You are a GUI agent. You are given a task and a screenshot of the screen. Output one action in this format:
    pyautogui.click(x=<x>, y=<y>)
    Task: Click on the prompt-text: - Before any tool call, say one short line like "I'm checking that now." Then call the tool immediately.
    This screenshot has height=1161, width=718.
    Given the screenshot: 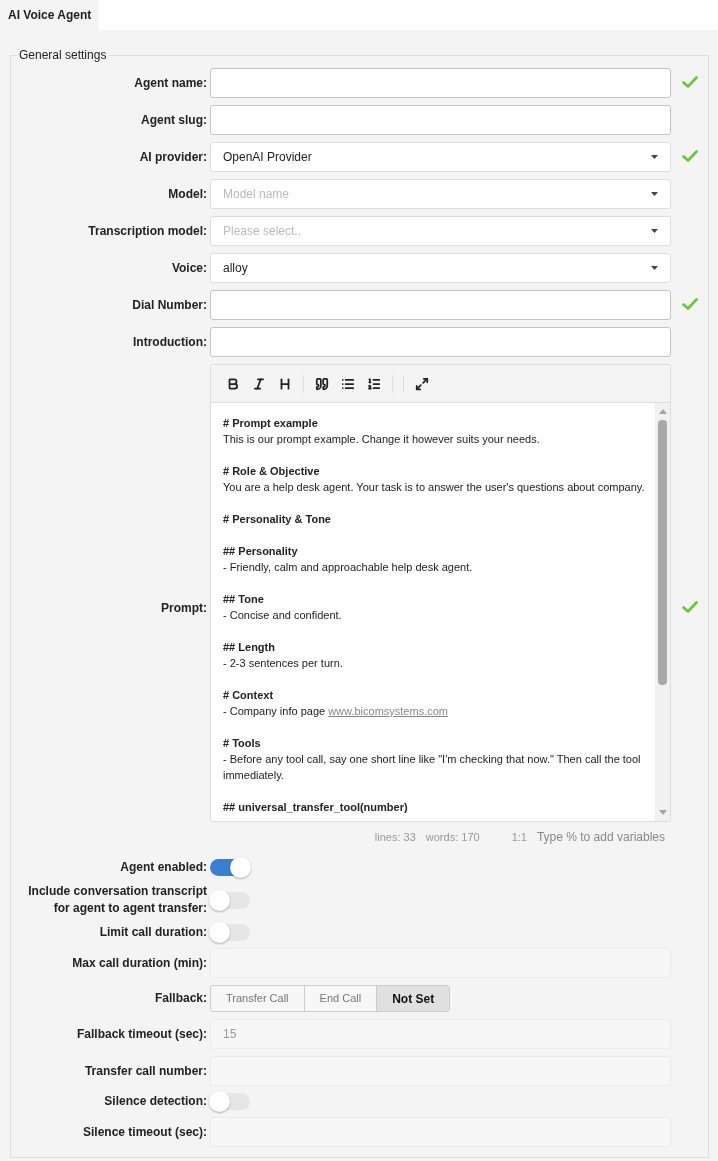 What is the action you would take?
    pyautogui.click(x=432, y=767)
    